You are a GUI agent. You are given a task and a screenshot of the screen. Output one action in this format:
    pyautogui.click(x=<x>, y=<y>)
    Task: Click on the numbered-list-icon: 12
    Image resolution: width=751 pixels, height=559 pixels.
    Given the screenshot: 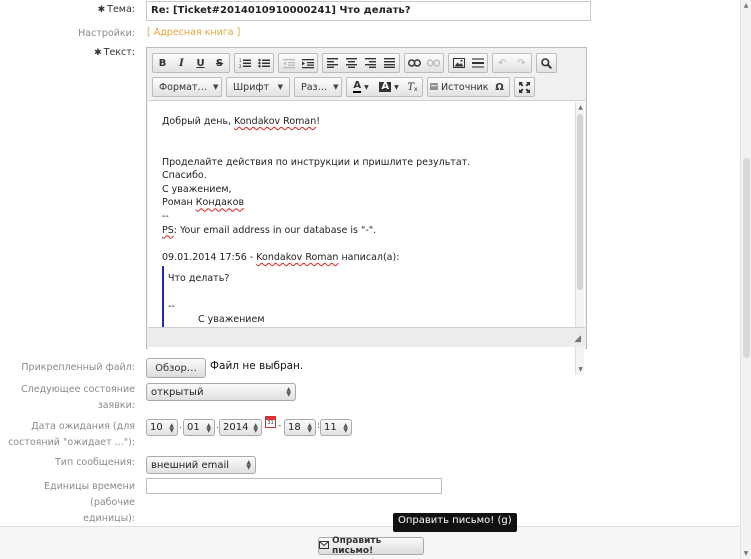 What is the action you would take?
    pyautogui.click(x=244, y=63)
    